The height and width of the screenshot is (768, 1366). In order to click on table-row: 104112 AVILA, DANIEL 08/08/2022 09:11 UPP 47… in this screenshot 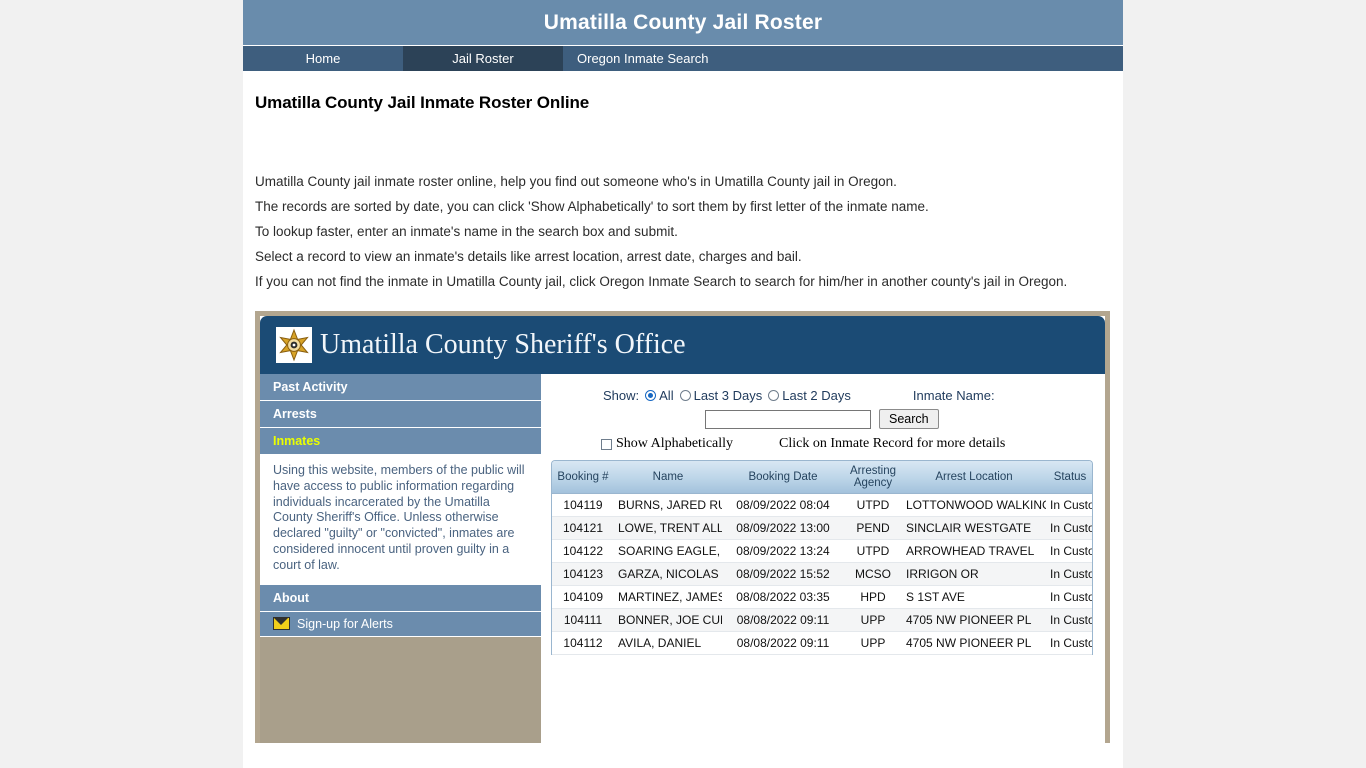, I will do `click(822, 643)`.